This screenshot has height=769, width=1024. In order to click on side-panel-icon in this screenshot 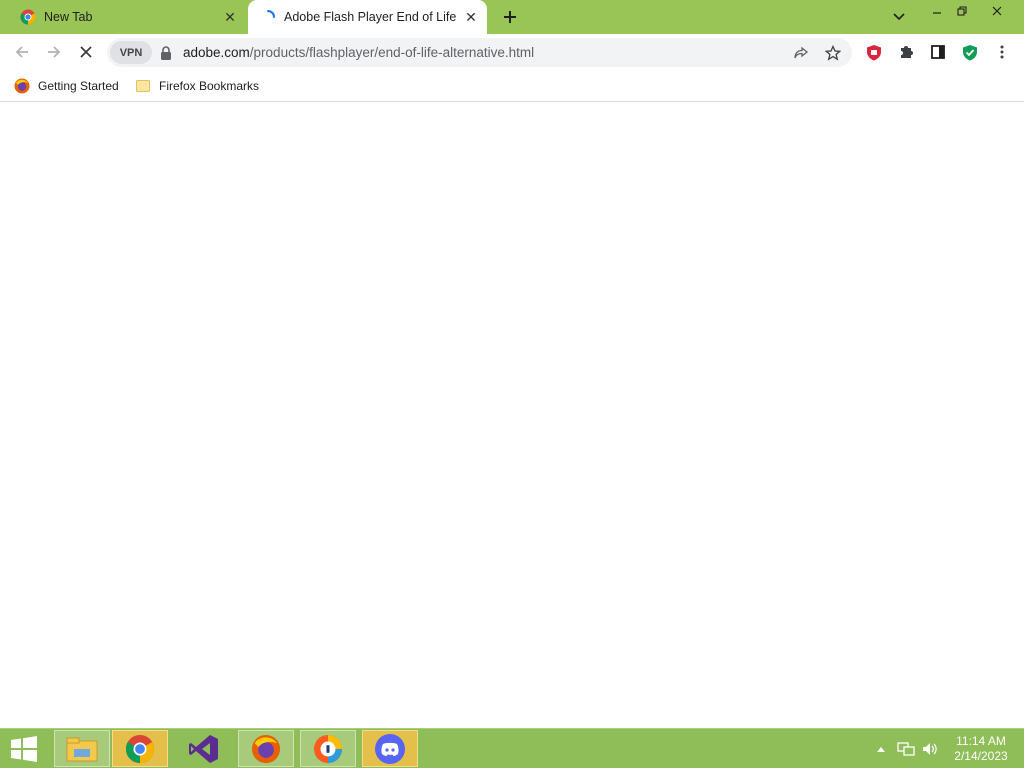, I will do `click(938, 52)`.